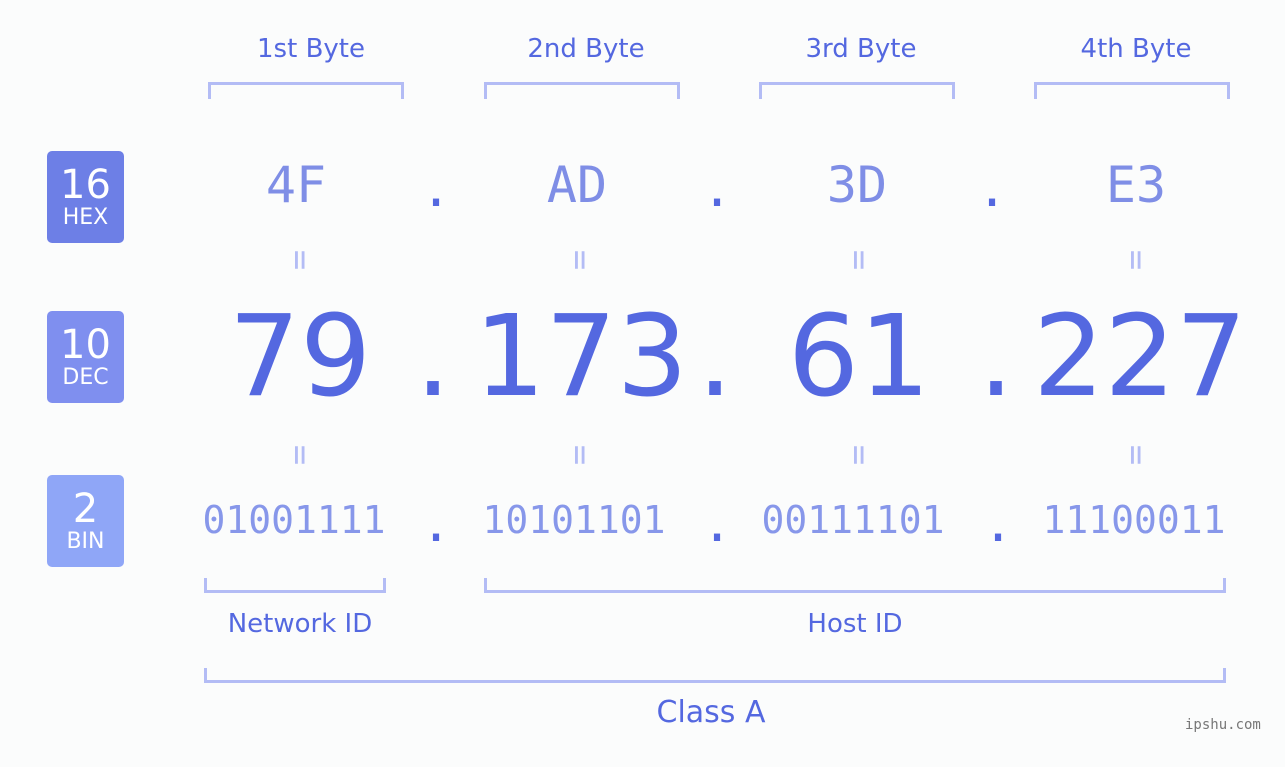 The height and width of the screenshot is (767, 1285). I want to click on dec-octet-2: 173, so click(581, 357).